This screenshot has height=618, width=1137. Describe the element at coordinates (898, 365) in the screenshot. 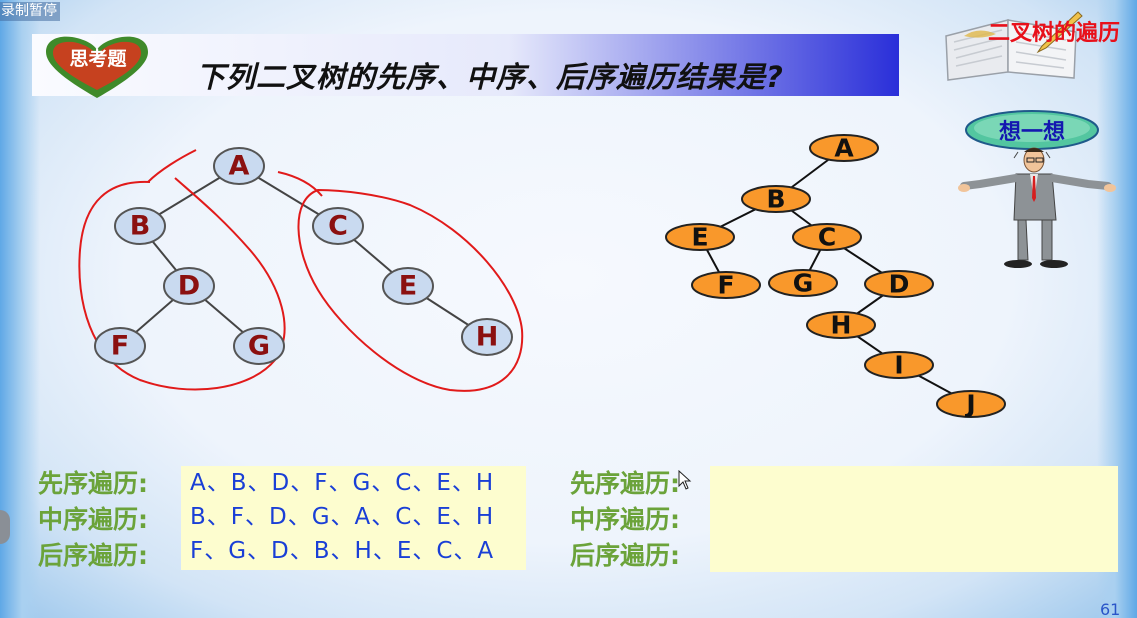

I see `node-label: I` at that location.